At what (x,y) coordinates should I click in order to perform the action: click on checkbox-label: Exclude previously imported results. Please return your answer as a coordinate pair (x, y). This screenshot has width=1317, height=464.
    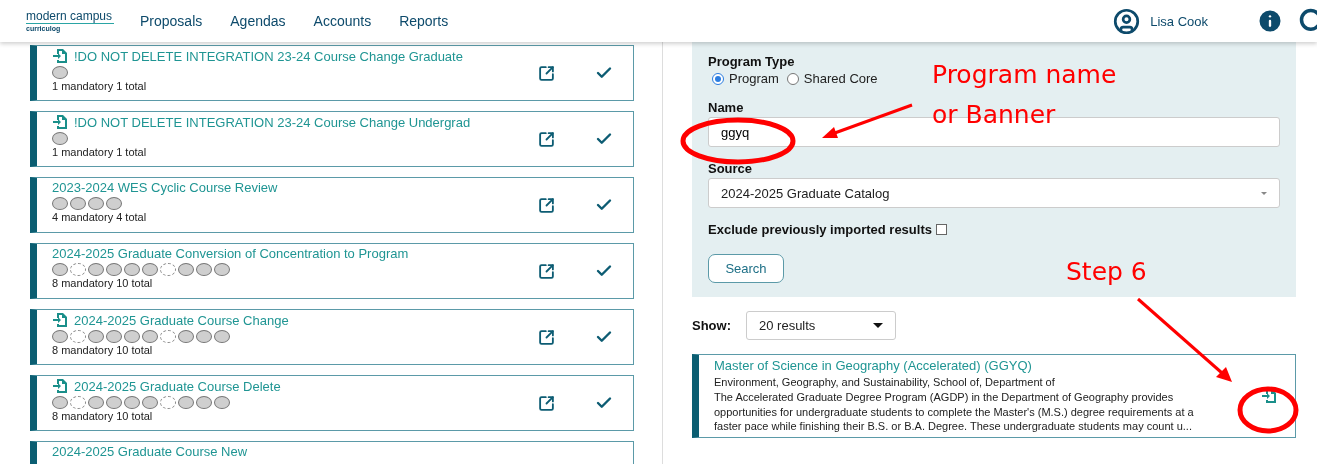
    Looking at the image, I should click on (820, 229).